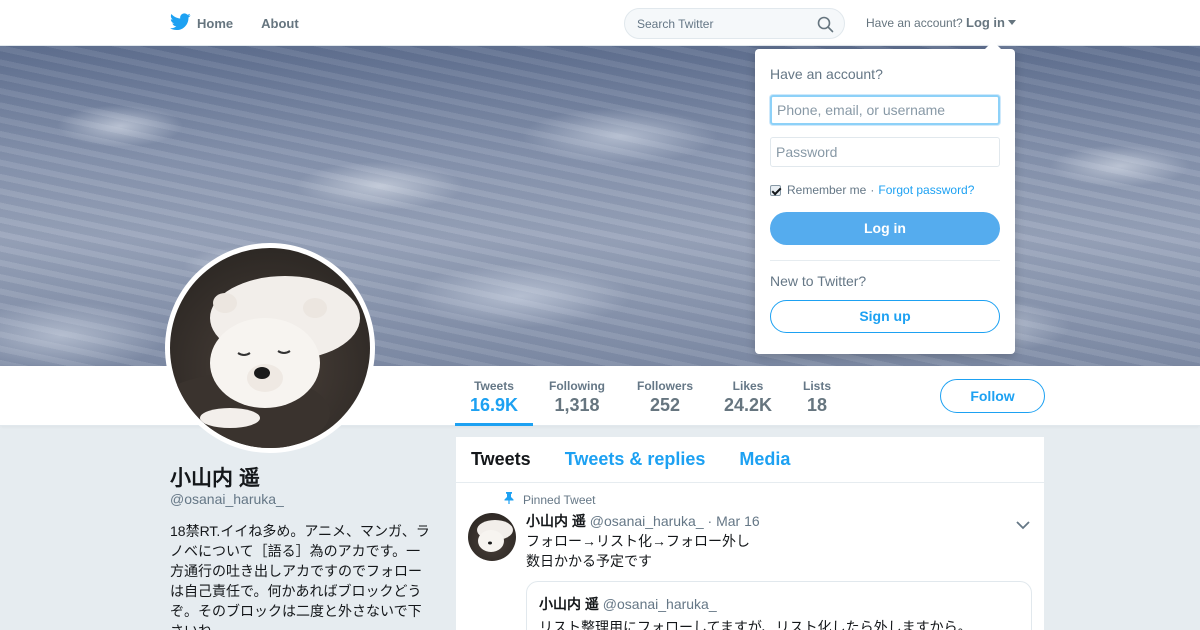 This screenshot has height=630, width=1200. What do you see at coordinates (885, 316) in the screenshot?
I see `signup-button: Sign up` at bounding box center [885, 316].